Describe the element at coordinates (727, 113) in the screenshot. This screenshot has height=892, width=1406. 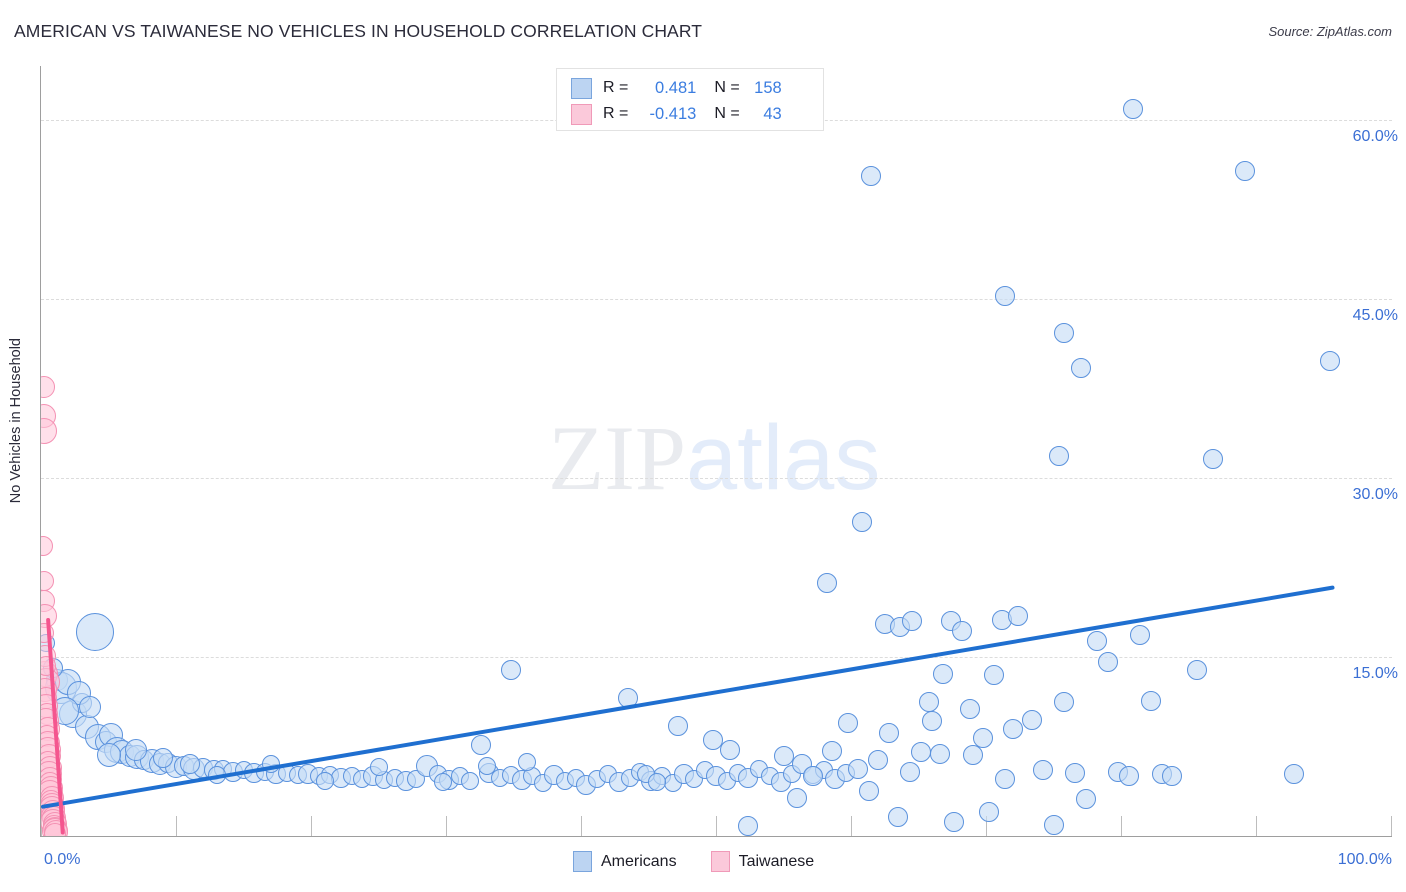
I see `n-label-taiwanese: N =` at that location.